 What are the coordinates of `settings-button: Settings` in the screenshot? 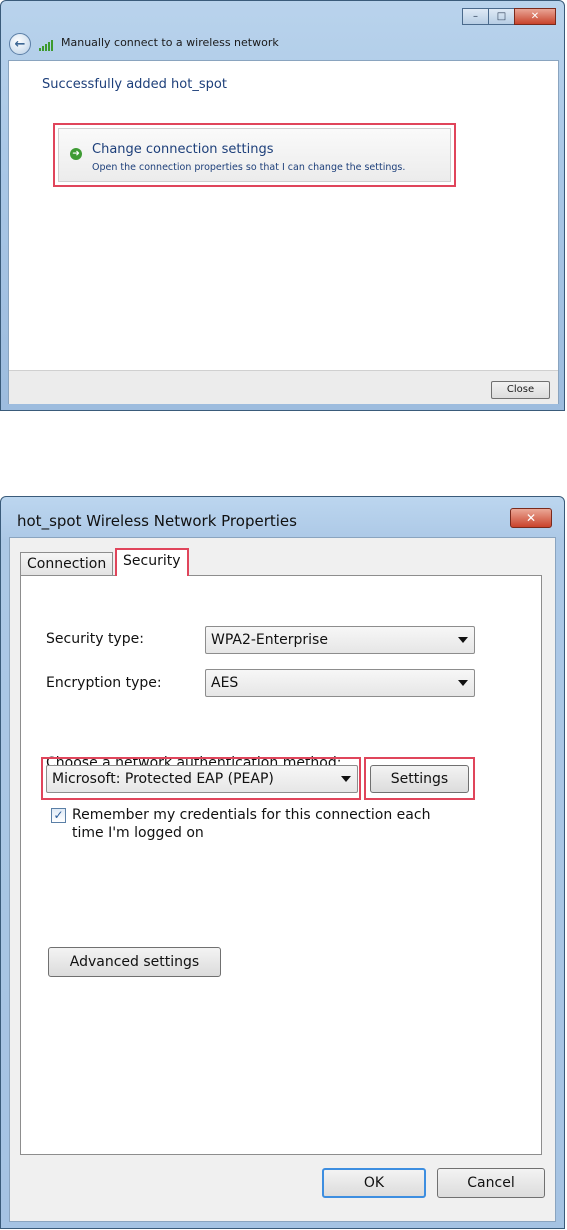 It's located at (419, 779).